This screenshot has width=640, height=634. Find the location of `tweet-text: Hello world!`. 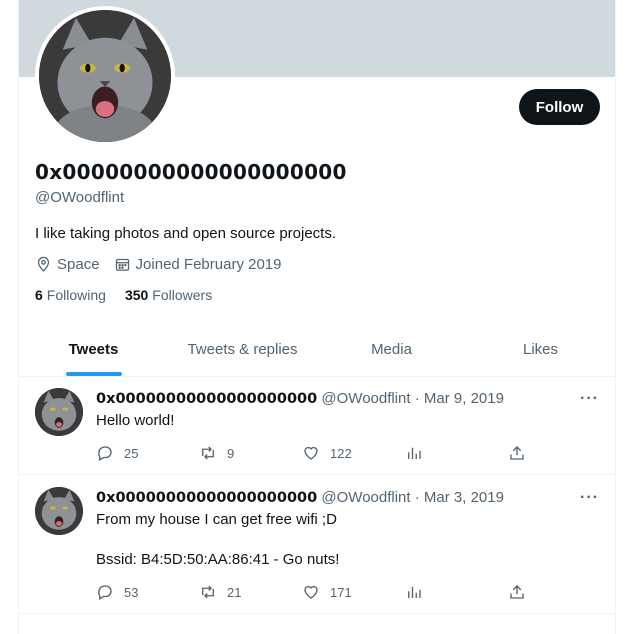

tweet-text: Hello world! is located at coordinates (135, 420).